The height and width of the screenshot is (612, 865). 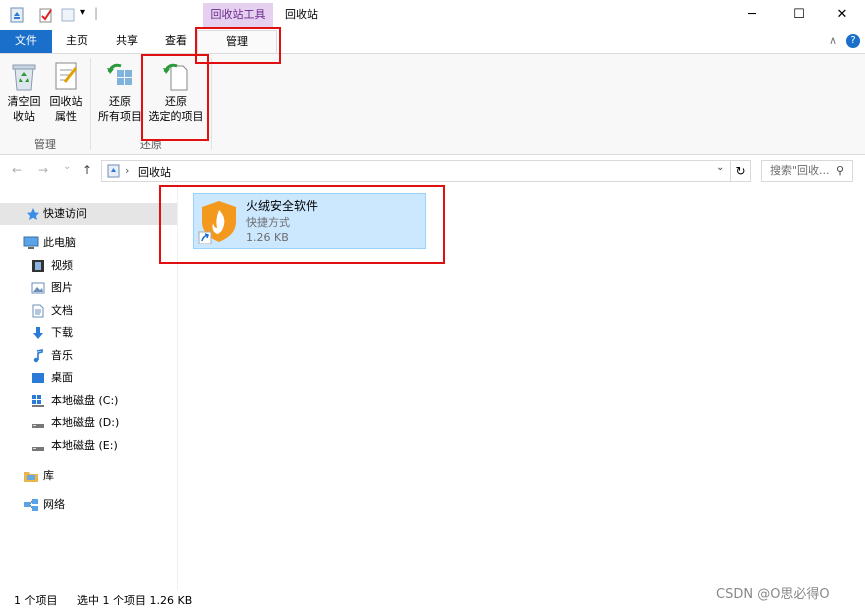 What do you see at coordinates (48, 475) in the screenshot?
I see `nav-label: 库` at bounding box center [48, 475].